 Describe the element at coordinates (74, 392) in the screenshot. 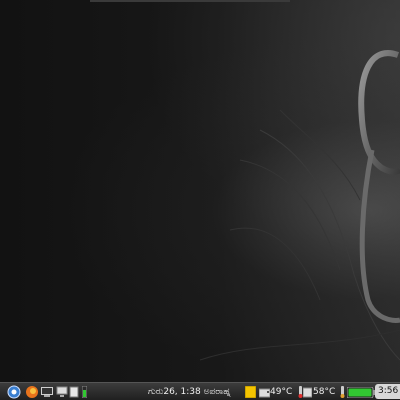

I see `file-manager-icon` at that location.